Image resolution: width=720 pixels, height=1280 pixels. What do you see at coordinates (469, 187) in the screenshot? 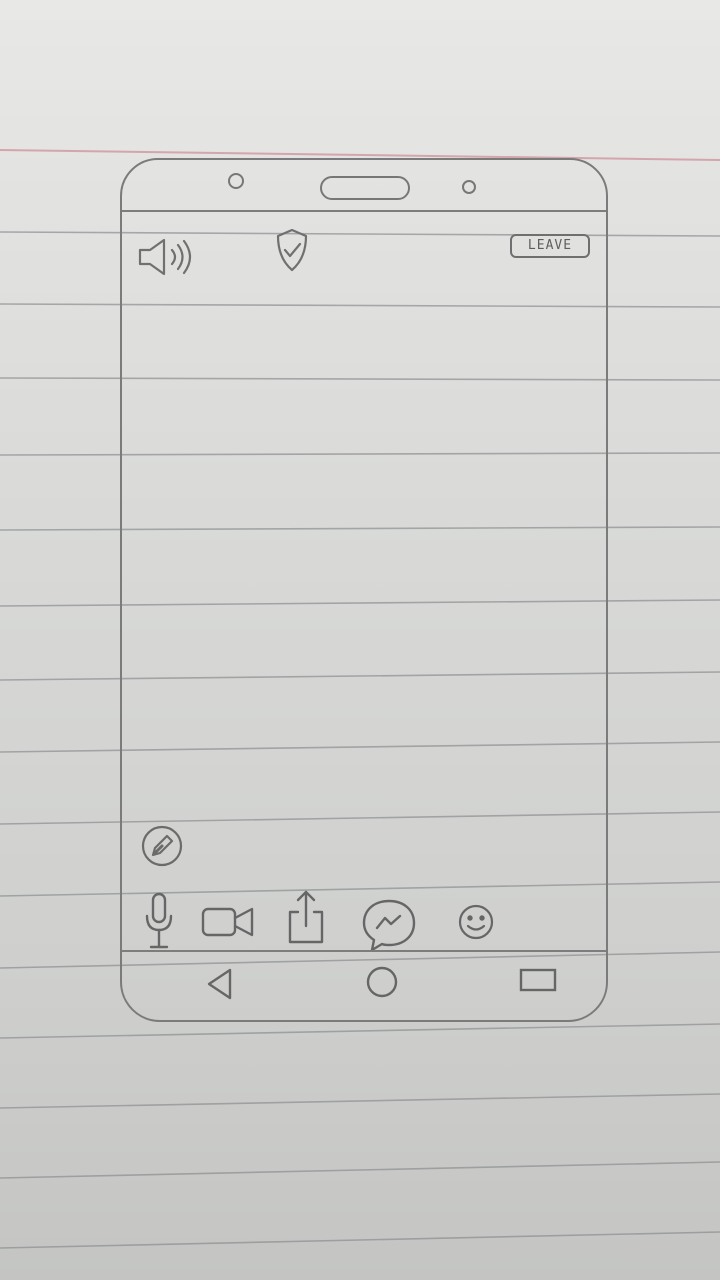
I see `sensor-icon` at bounding box center [469, 187].